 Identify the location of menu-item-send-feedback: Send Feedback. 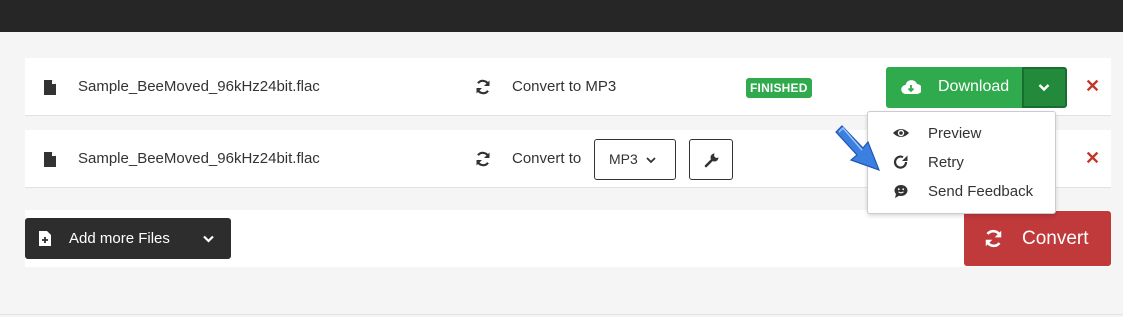
(961, 191).